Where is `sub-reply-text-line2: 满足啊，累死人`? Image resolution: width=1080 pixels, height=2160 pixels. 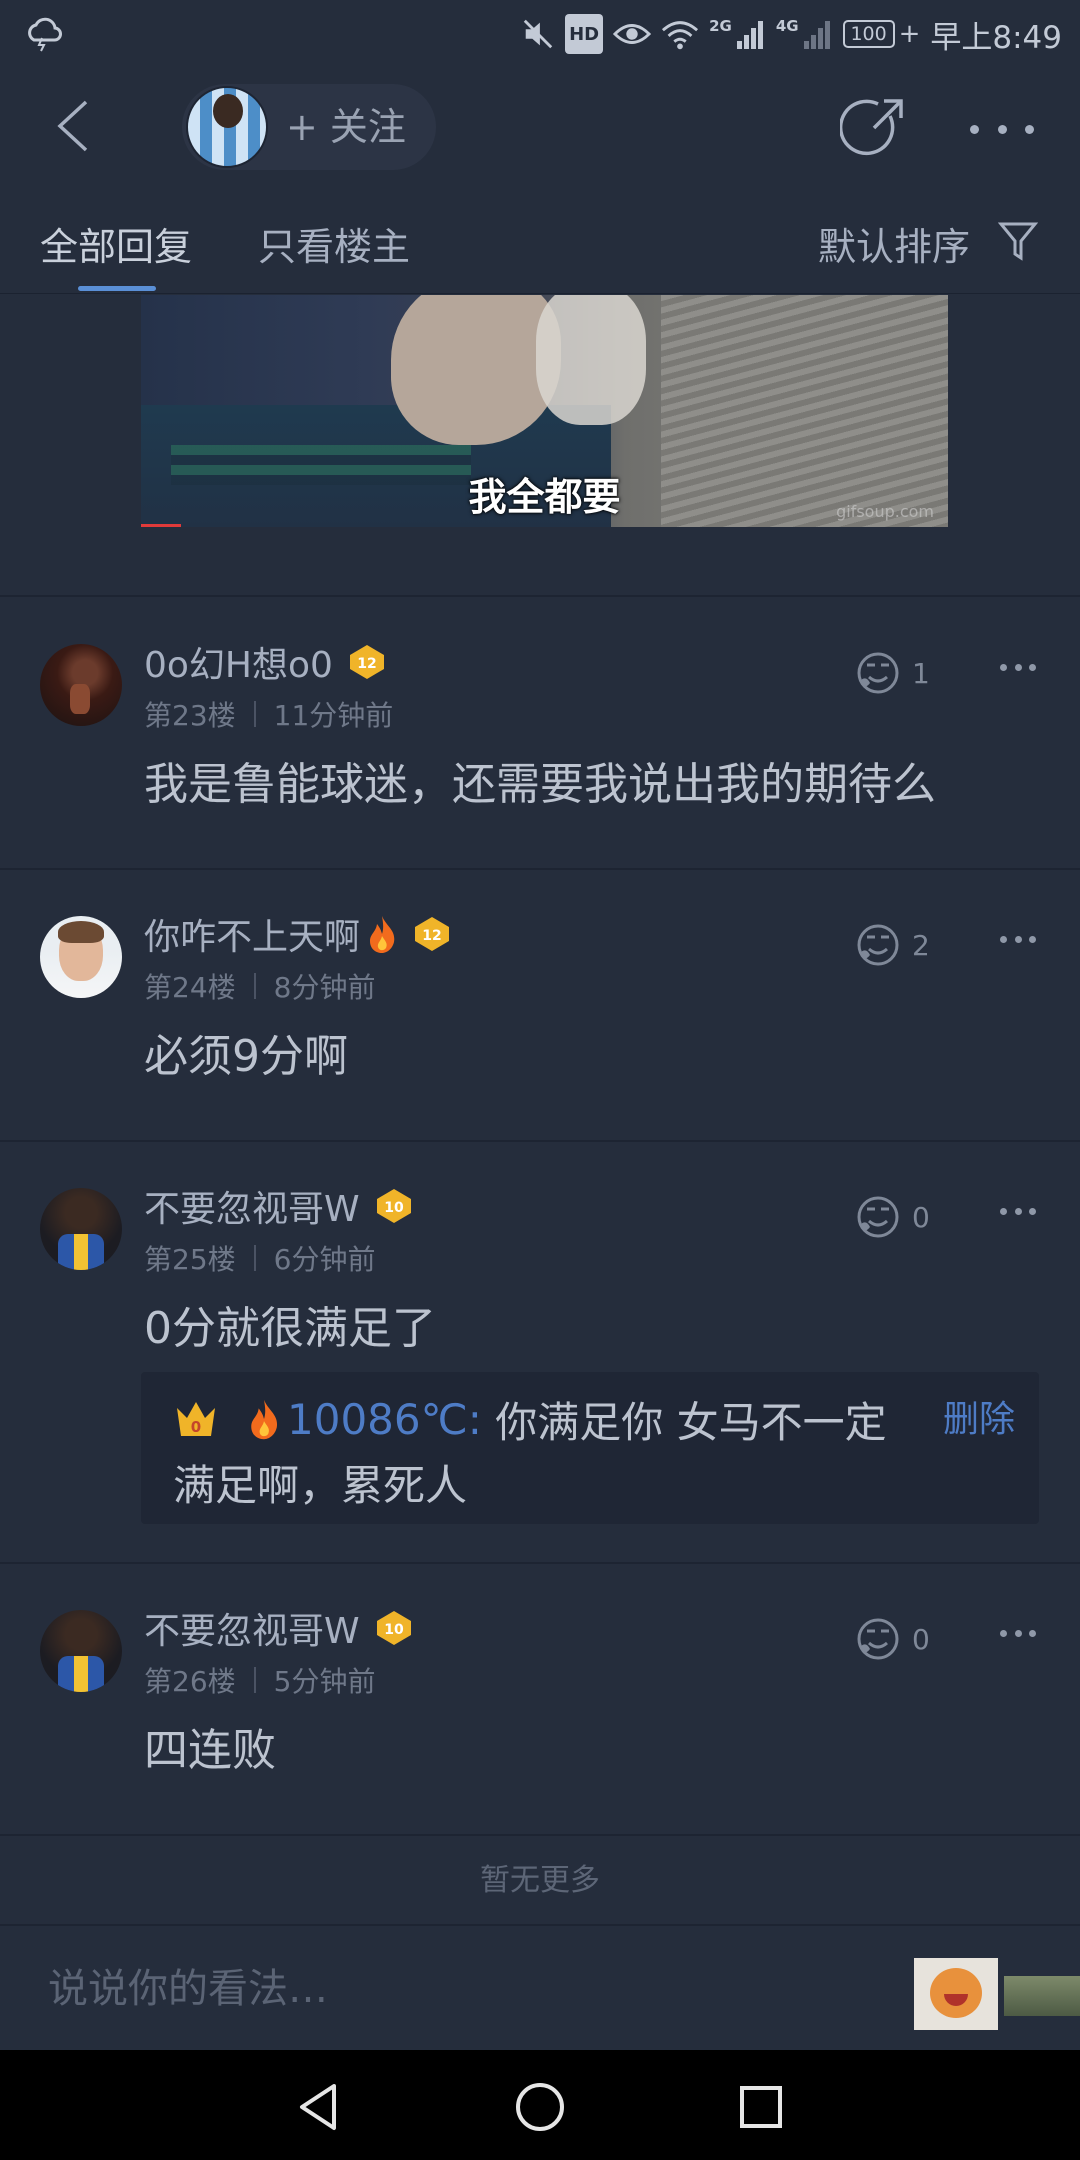
sub-reply-text-line2: 满足啊，累死人 is located at coordinates (320, 1485).